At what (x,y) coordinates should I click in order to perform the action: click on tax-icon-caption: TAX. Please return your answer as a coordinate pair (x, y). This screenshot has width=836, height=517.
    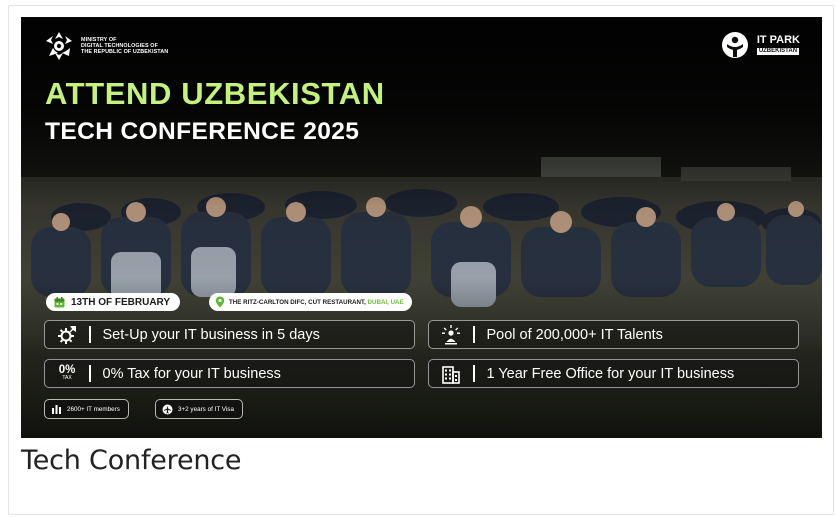
    Looking at the image, I should click on (67, 378).